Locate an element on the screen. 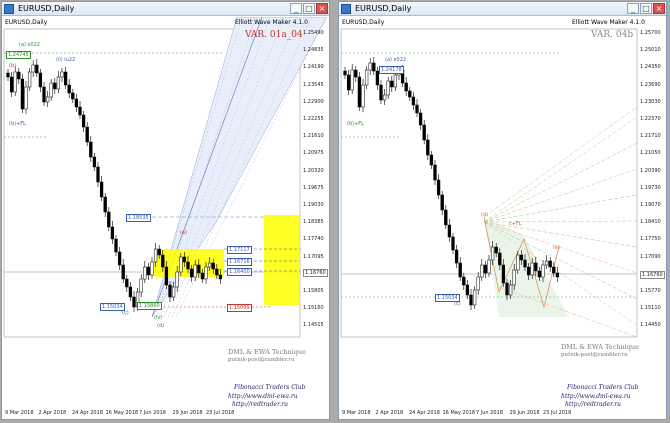 This screenshot has height=423, width=670. date-axis-label: 9 Mar 2018 is located at coordinates (19, 413).